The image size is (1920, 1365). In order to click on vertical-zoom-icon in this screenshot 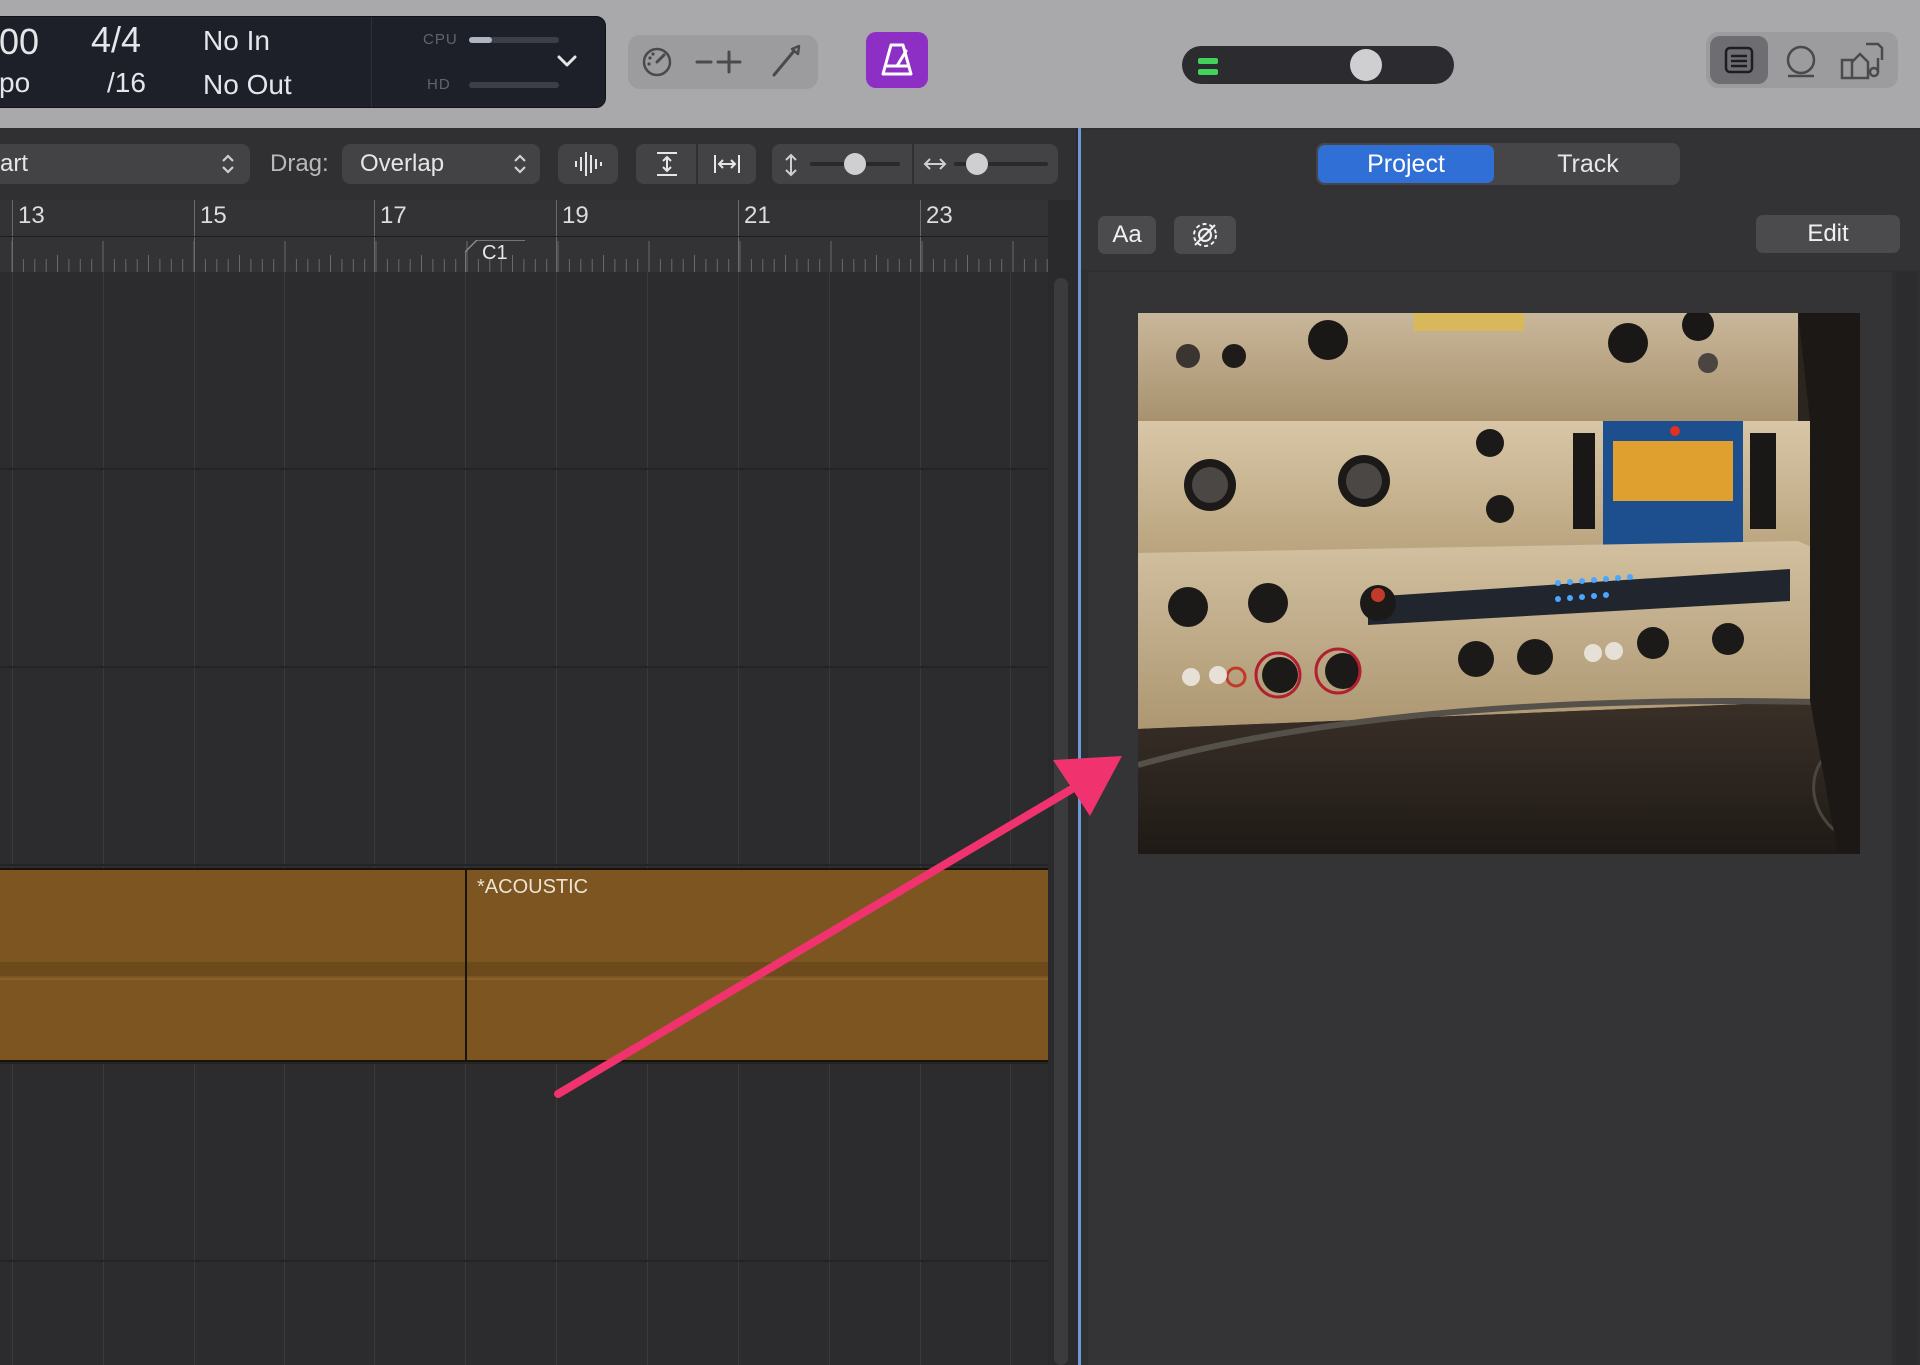, I will do `click(791, 165)`.